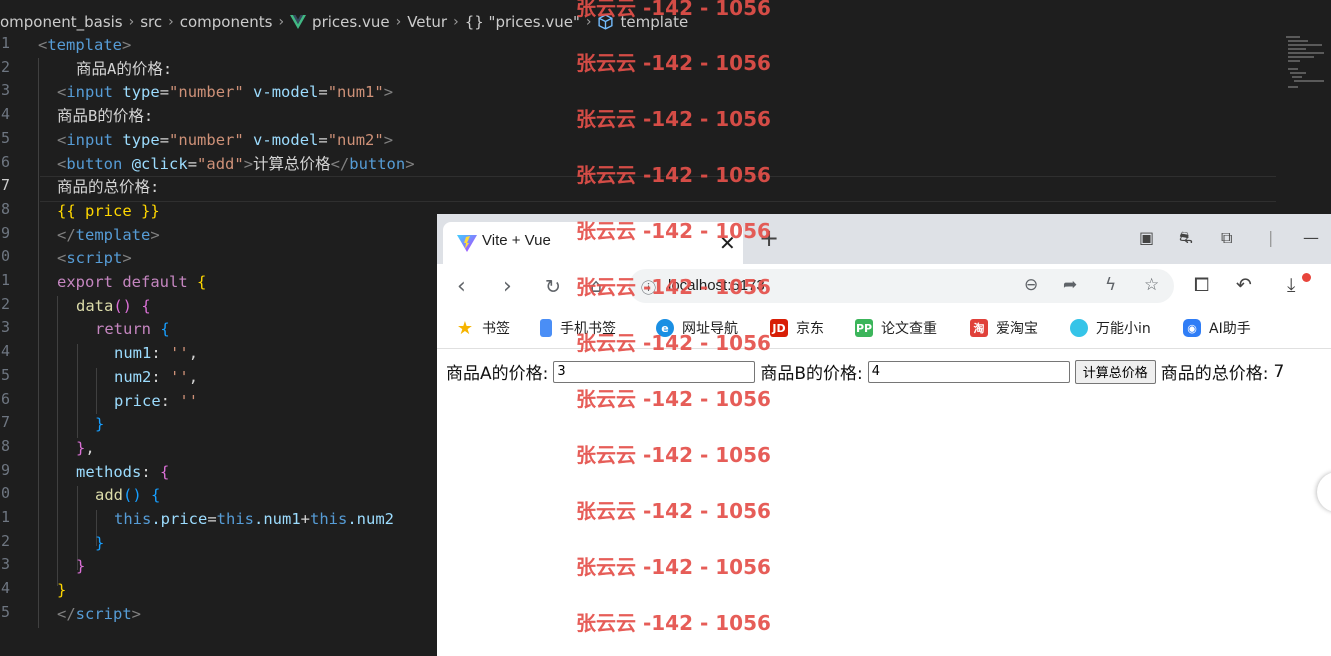 The width and height of the screenshot is (1331, 656). I want to click on phone-icon, so click(546, 328).